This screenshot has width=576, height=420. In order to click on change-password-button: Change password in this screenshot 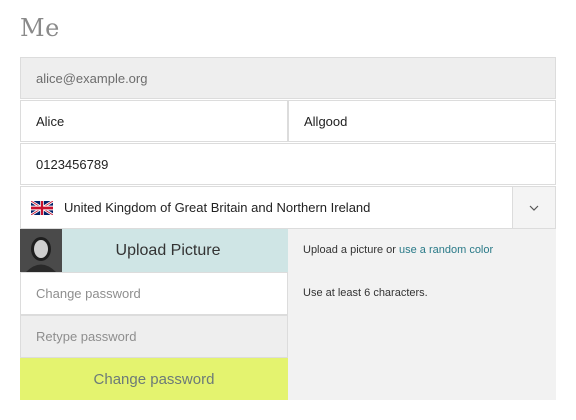, I will do `click(154, 379)`.